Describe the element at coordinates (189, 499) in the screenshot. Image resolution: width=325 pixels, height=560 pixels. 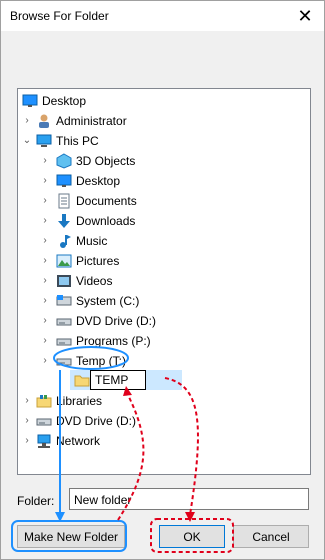
I see `folder-input: New folder` at that location.